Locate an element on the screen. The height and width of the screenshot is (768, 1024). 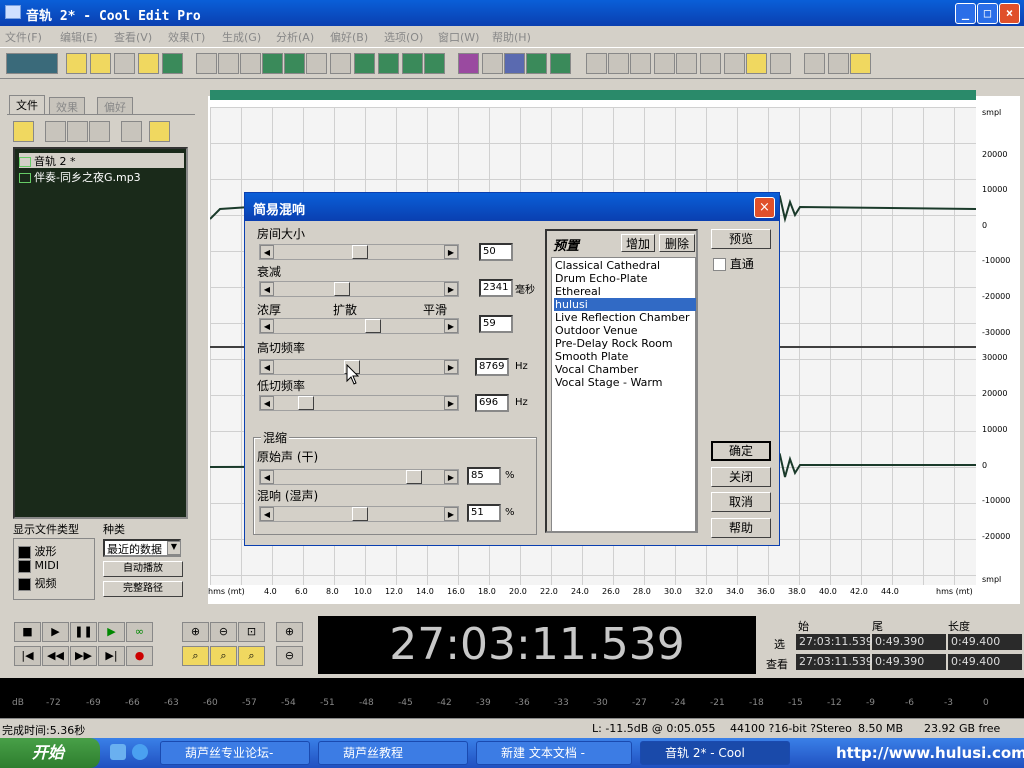
overview-bar is located at coordinates (593, 95).